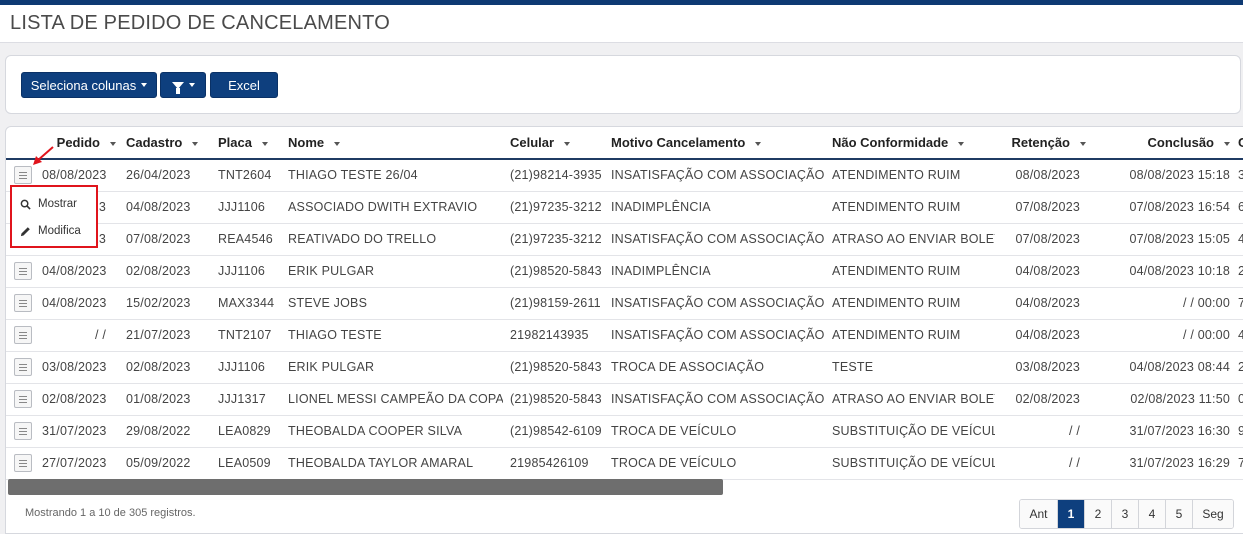  I want to click on menu-item-edit-label: Modifica, so click(59, 231).